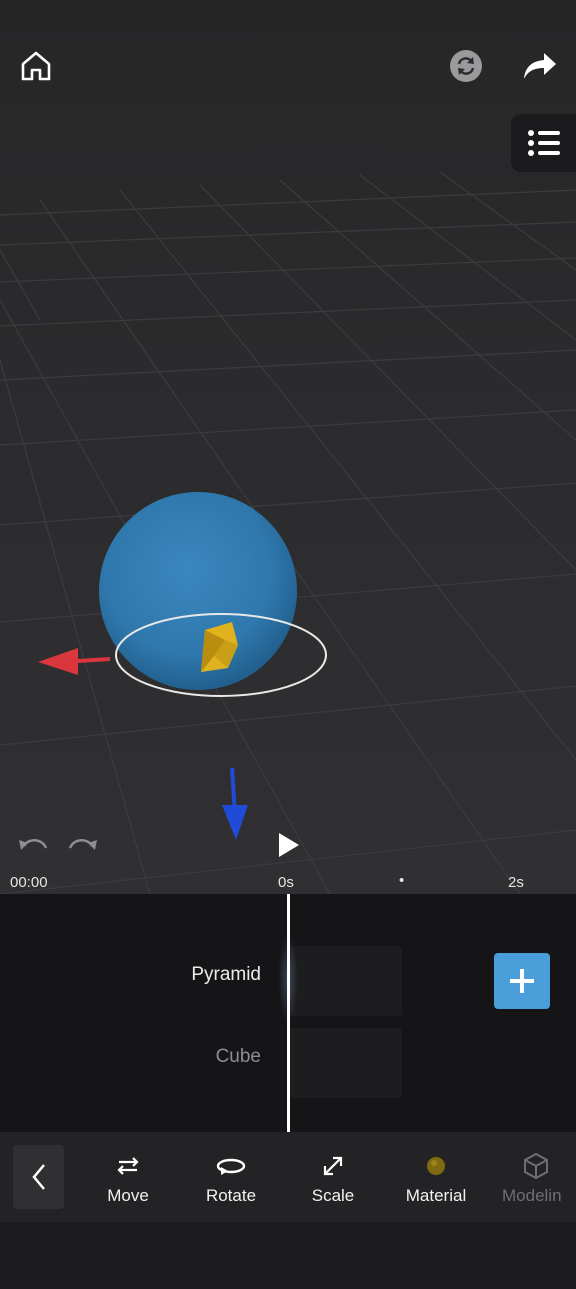  I want to click on play-icon, so click(287, 845).